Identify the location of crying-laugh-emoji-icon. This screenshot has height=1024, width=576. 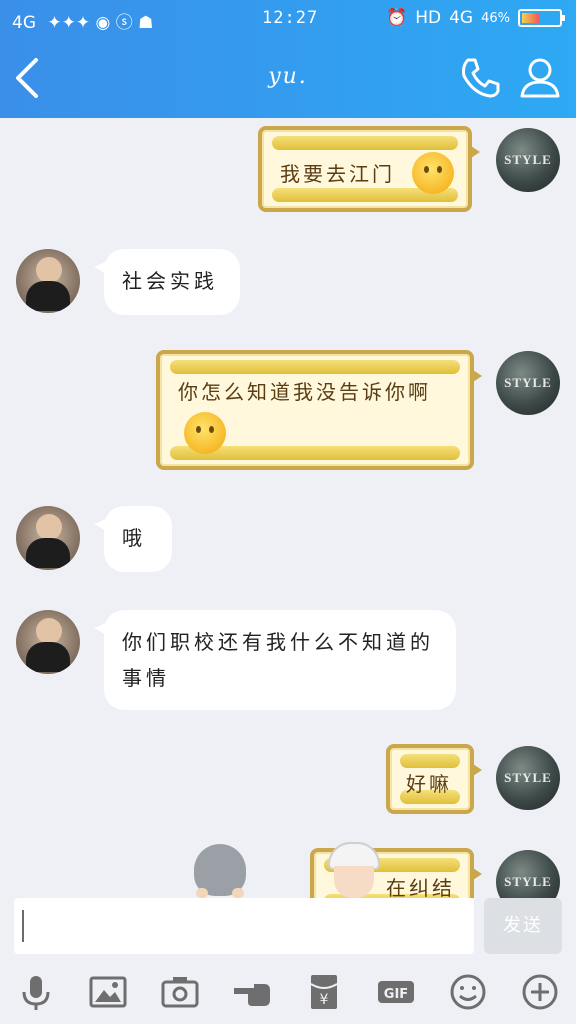
(205, 433).